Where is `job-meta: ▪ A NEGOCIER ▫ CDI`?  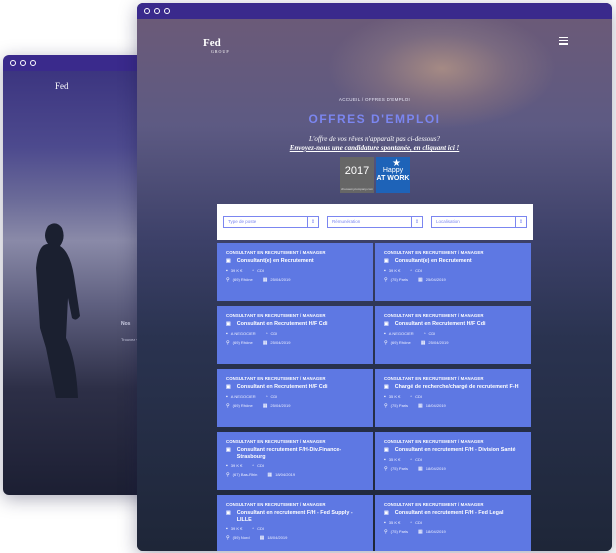
job-meta: ▪ A NEGOCIER ▫ CDI is located at coordinates (295, 334).